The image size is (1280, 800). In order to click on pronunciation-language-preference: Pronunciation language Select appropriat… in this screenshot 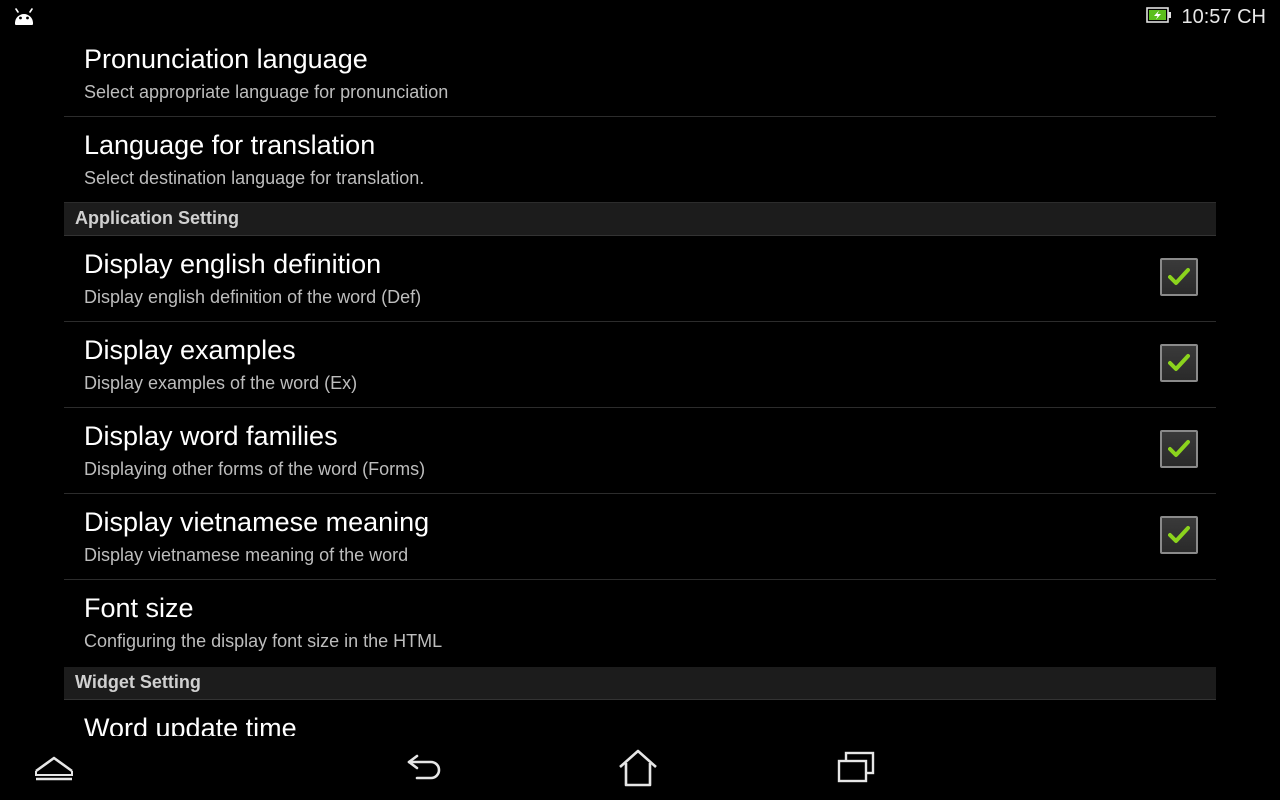, I will do `click(640, 75)`.